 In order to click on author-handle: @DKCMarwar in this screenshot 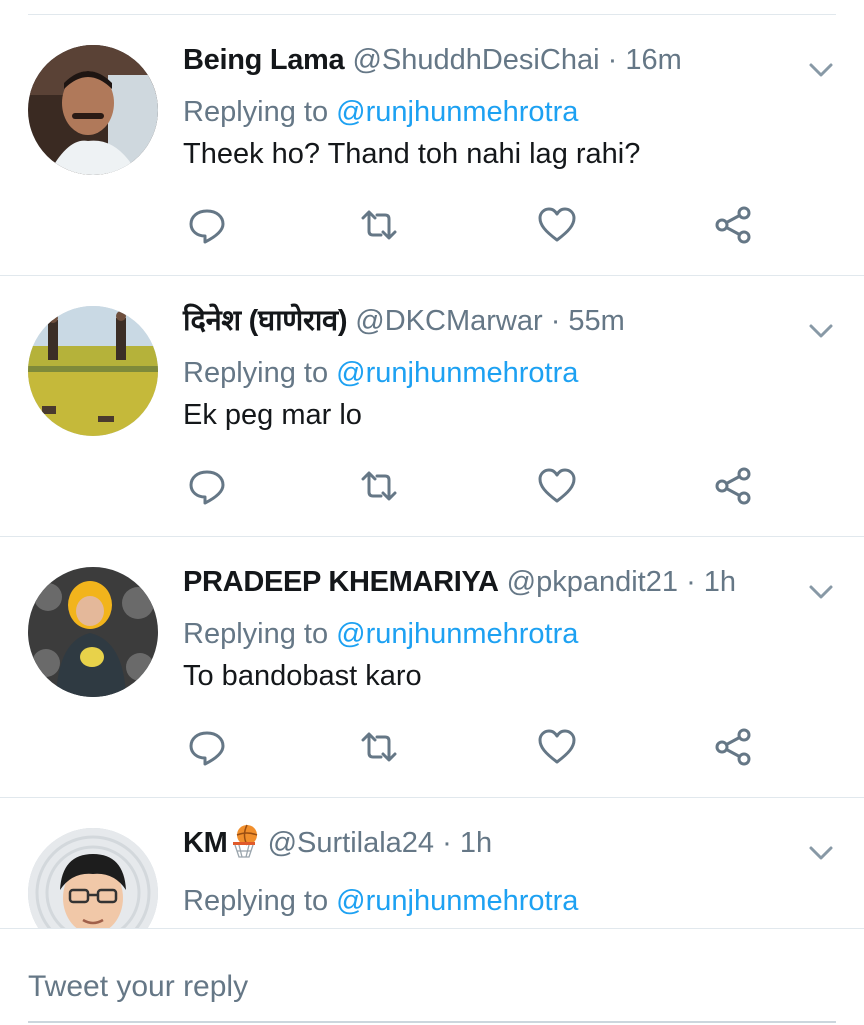, I will do `click(448, 321)`.